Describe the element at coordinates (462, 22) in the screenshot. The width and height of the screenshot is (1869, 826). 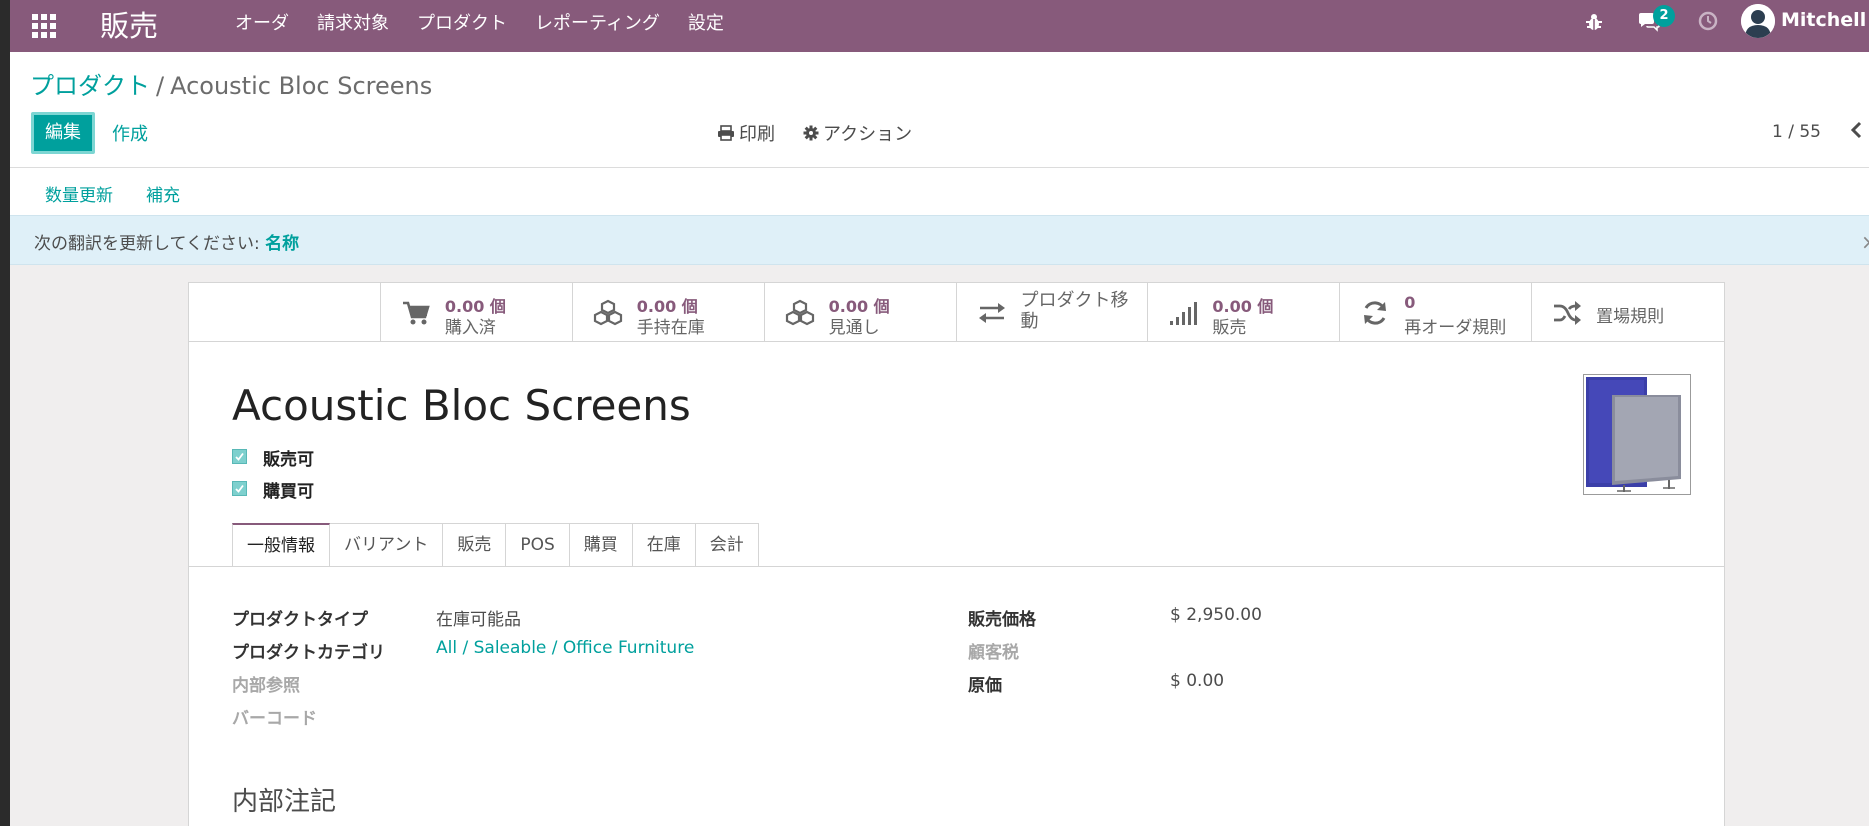
I see `menu-item-products: プロダクト` at that location.